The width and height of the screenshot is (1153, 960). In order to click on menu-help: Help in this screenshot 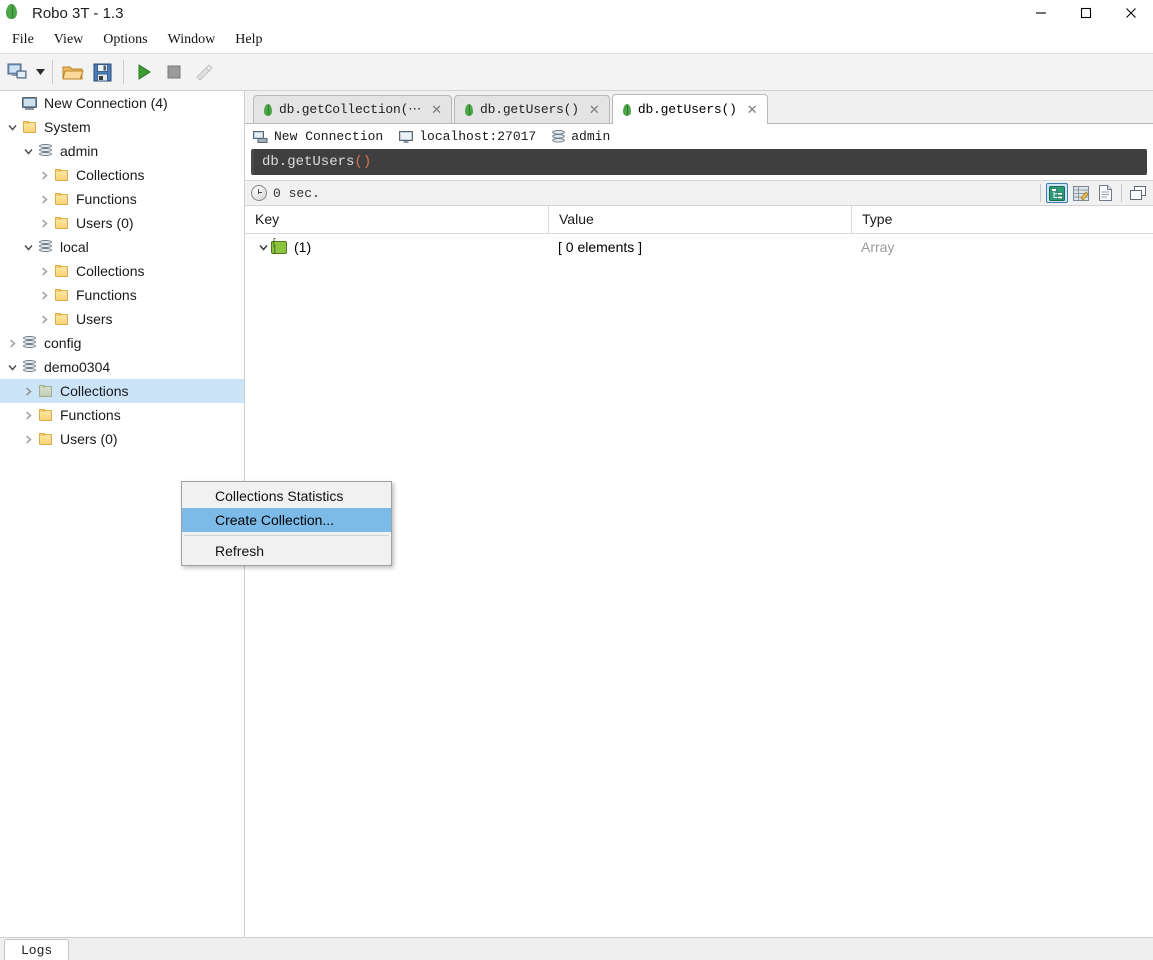, I will do `click(248, 40)`.